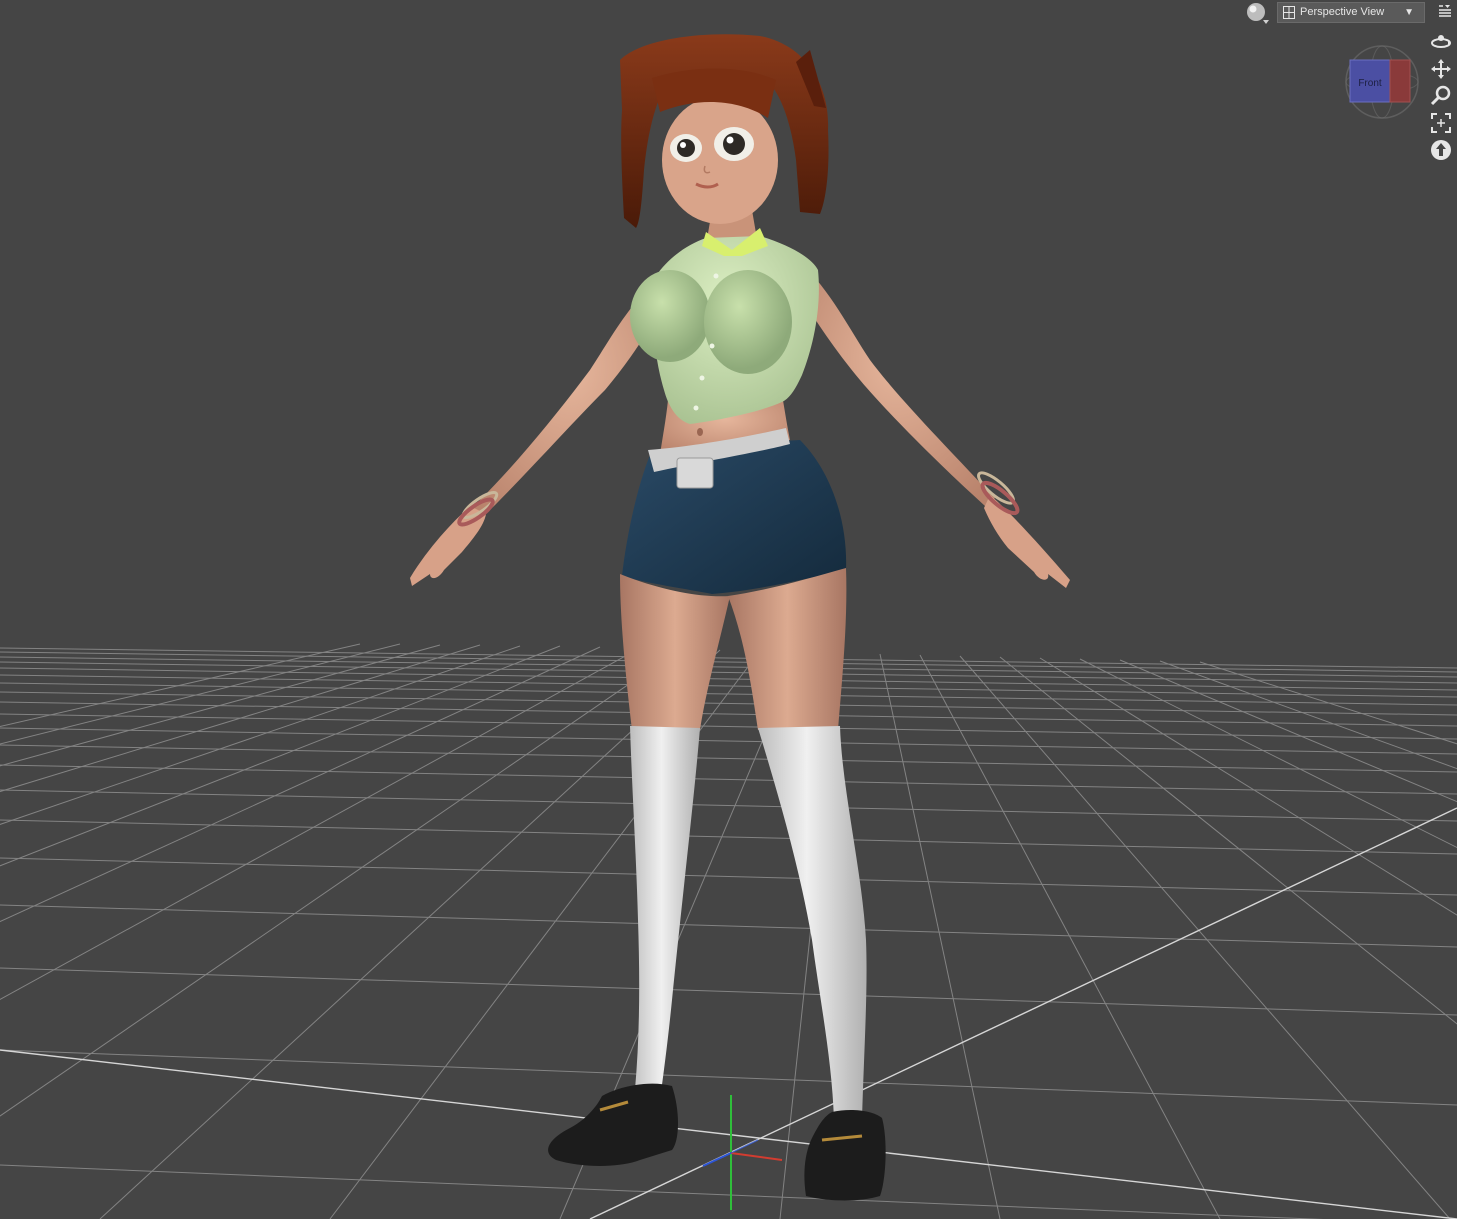 The image size is (1457, 1219). I want to click on reset-view-icon, so click(1441, 150).